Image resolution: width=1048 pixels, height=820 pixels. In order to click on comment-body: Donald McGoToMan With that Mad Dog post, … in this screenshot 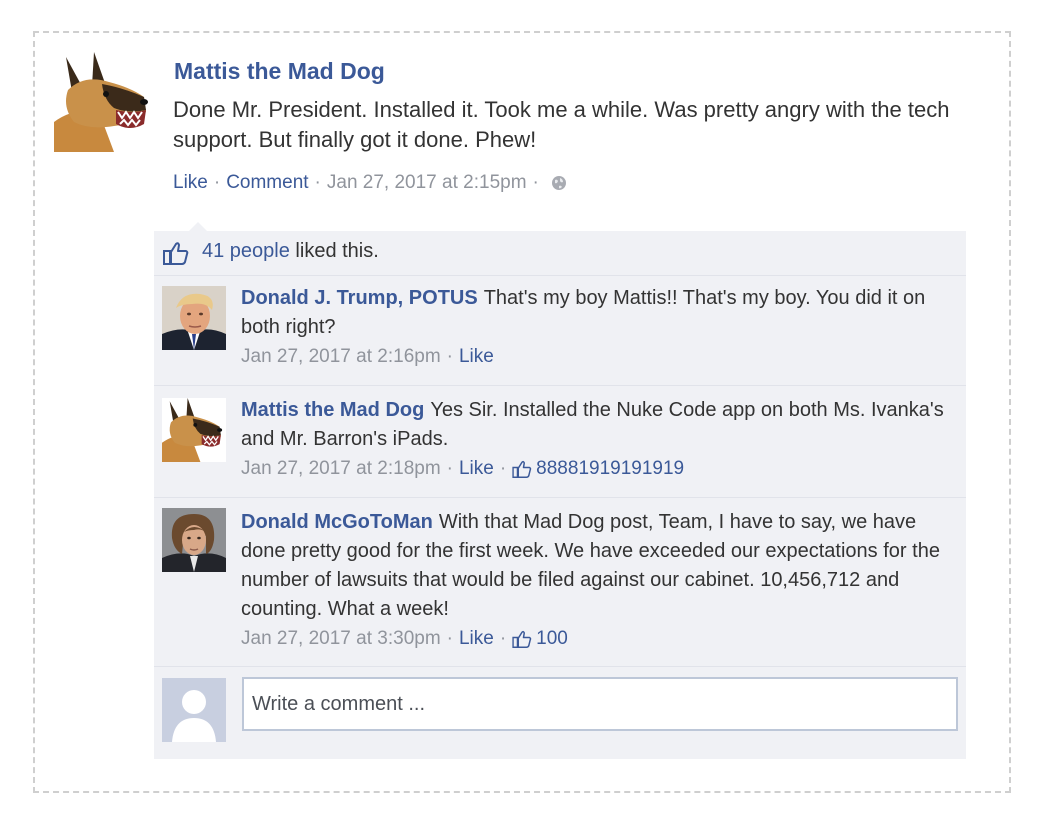, I will do `click(597, 580)`.